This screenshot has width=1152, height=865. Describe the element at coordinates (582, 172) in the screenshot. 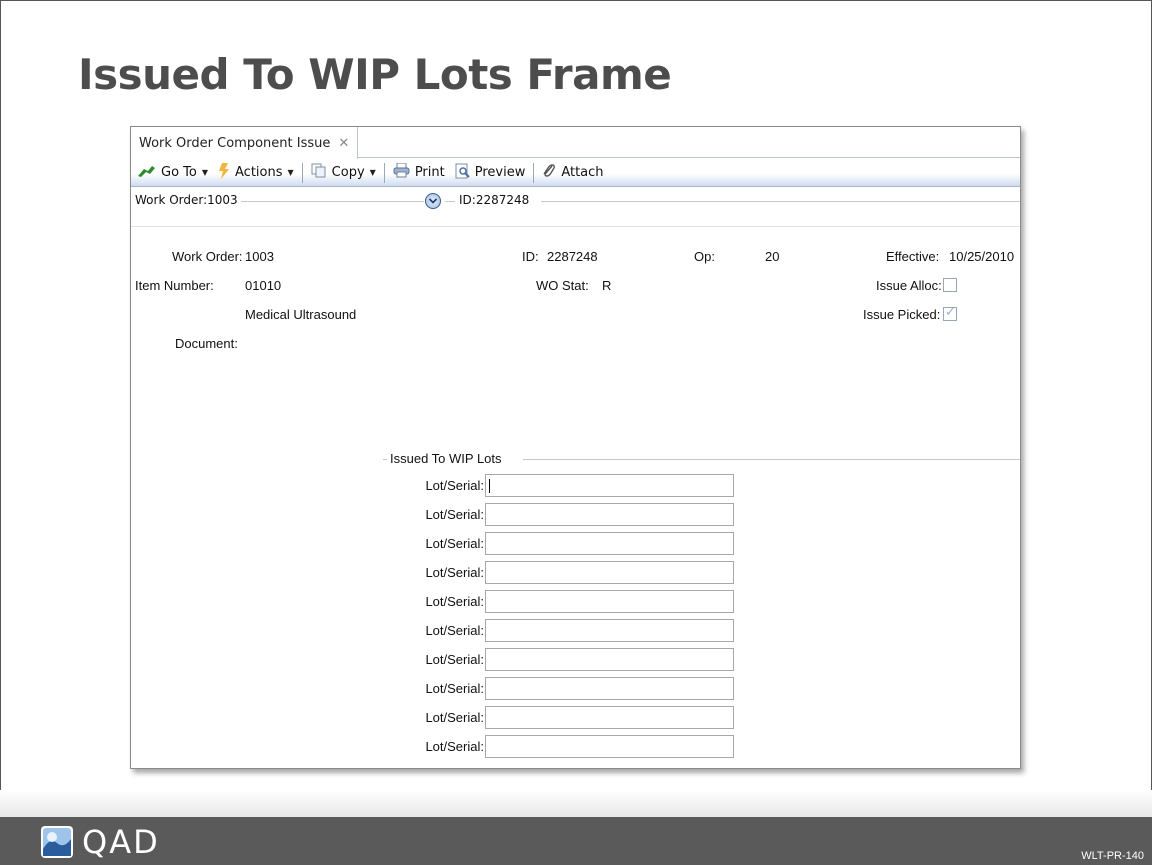

I see `attach-label: Attach` at that location.